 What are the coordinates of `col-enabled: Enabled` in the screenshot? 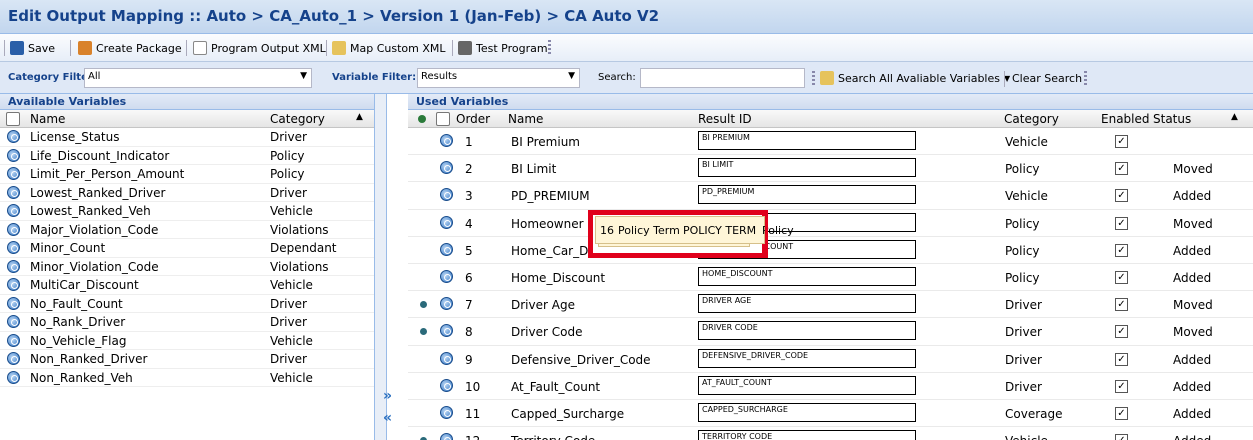 It's located at (1125, 119).